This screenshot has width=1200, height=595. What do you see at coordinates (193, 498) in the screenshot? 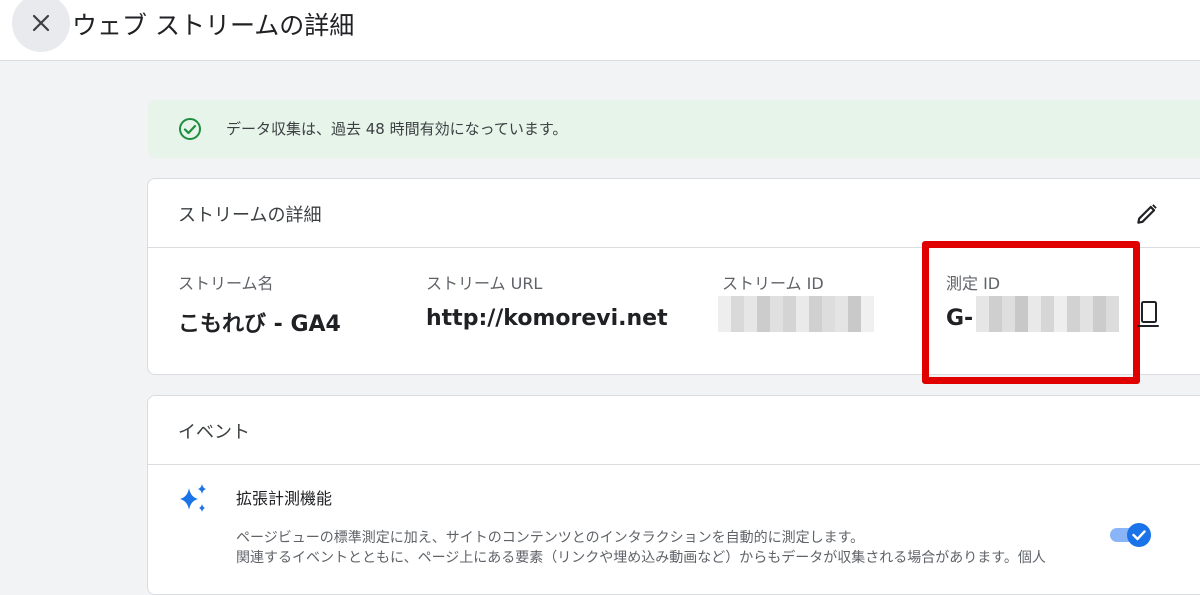
I see `sparkle-icon` at bounding box center [193, 498].